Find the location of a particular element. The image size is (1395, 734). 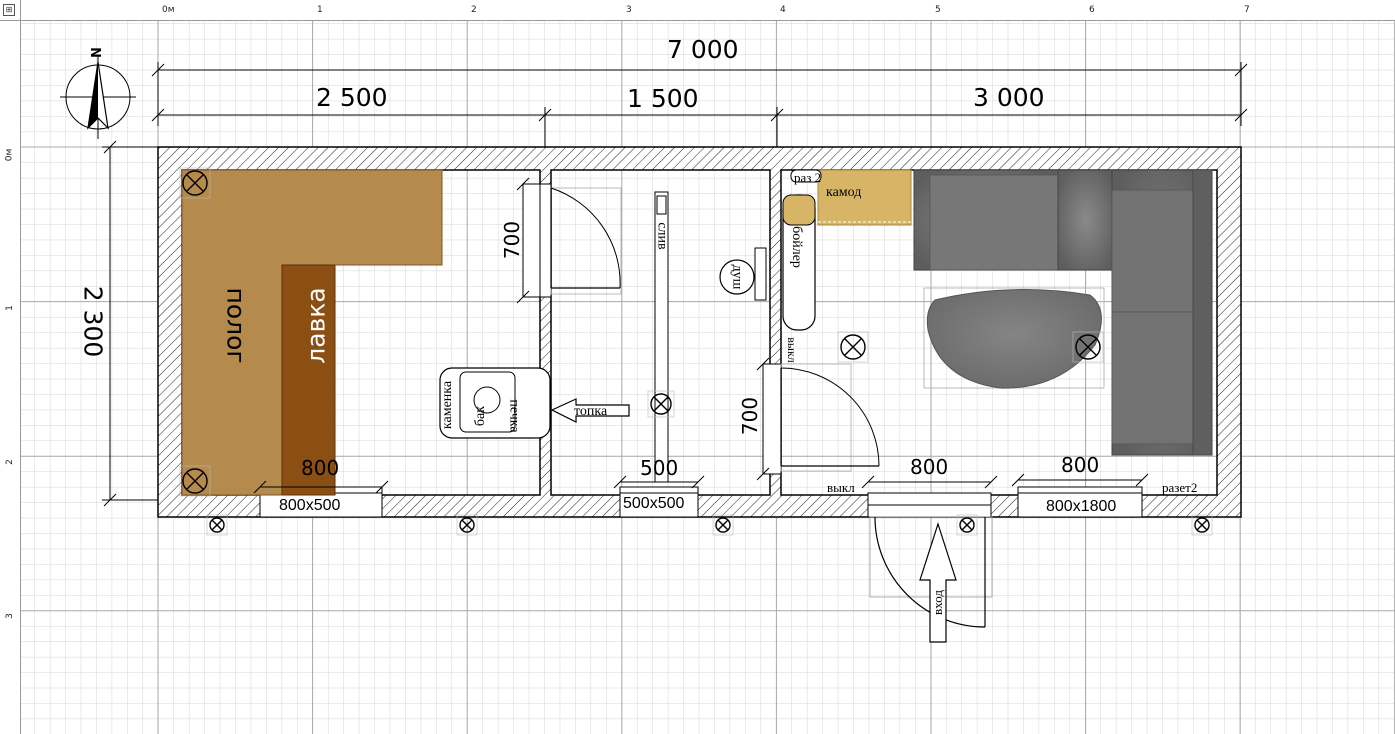

ruler-tick-x0: 0м is located at coordinates (168, 10).